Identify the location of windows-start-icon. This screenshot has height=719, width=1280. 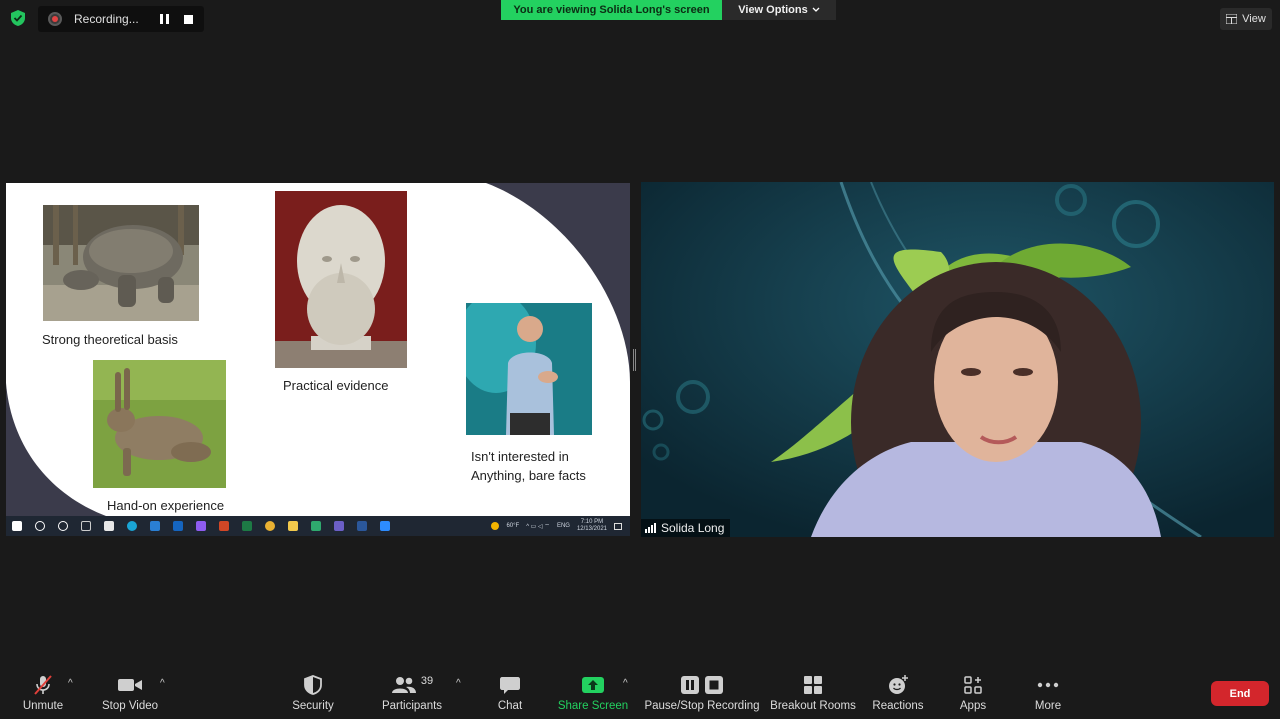
(17, 526).